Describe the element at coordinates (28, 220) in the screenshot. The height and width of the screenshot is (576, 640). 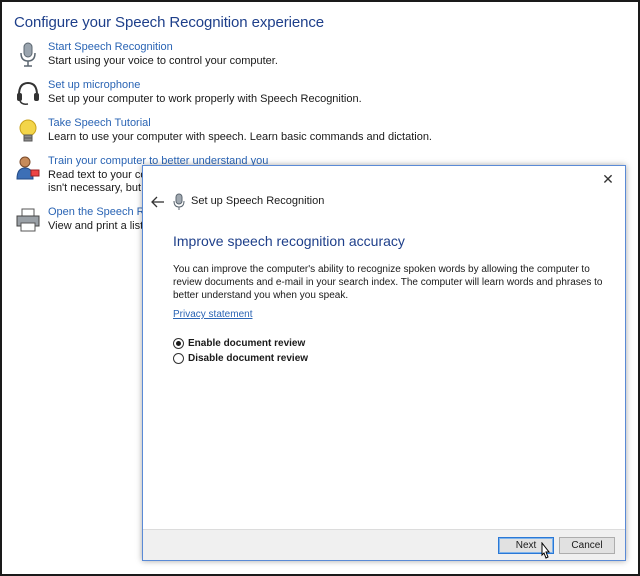
I see `printer-icon` at that location.